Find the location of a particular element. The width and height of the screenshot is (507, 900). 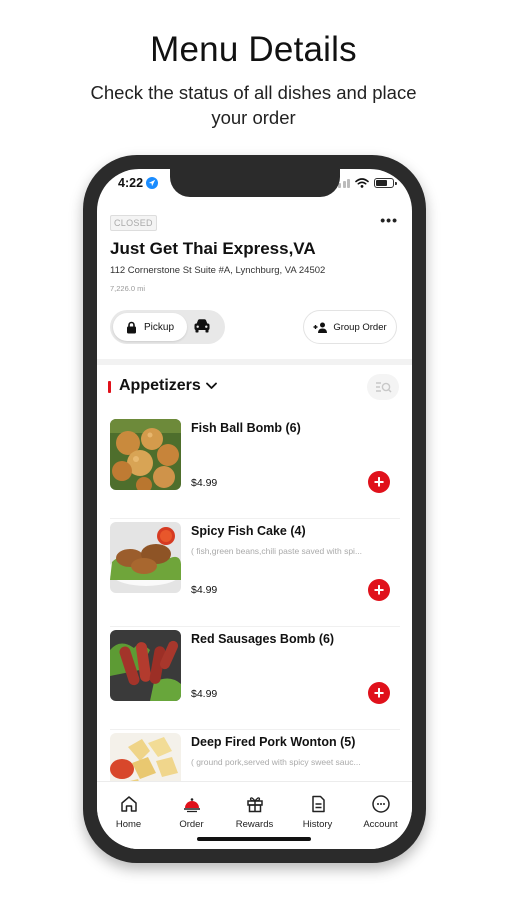

promo-title: Menu Details is located at coordinates (253, 49).